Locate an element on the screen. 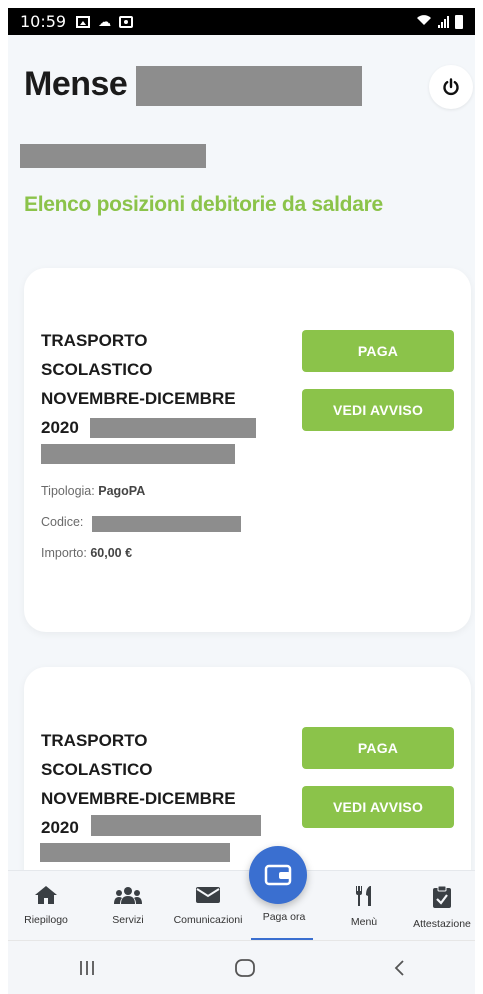 The width and height of the screenshot is (483, 994). codice-row: Codice: is located at coordinates (62, 522).